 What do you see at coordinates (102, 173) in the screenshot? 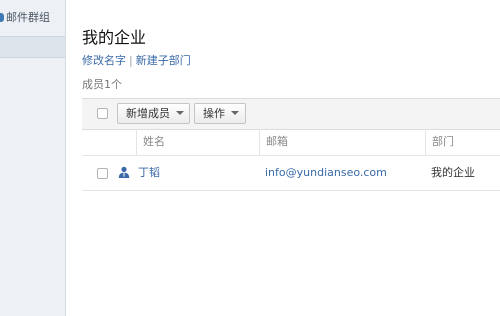
I see `row-checkbox` at bounding box center [102, 173].